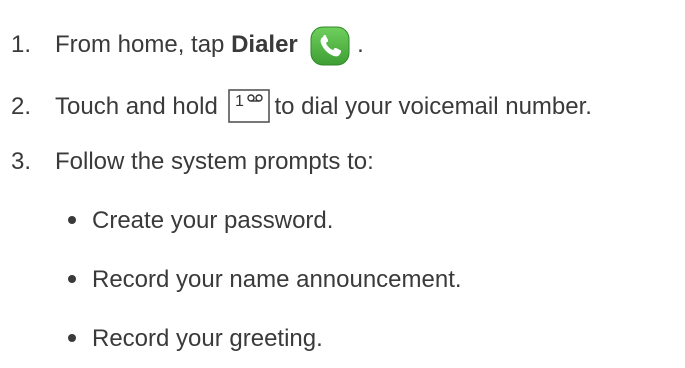  I want to click on list-item: Record your greeting., so click(194, 339).